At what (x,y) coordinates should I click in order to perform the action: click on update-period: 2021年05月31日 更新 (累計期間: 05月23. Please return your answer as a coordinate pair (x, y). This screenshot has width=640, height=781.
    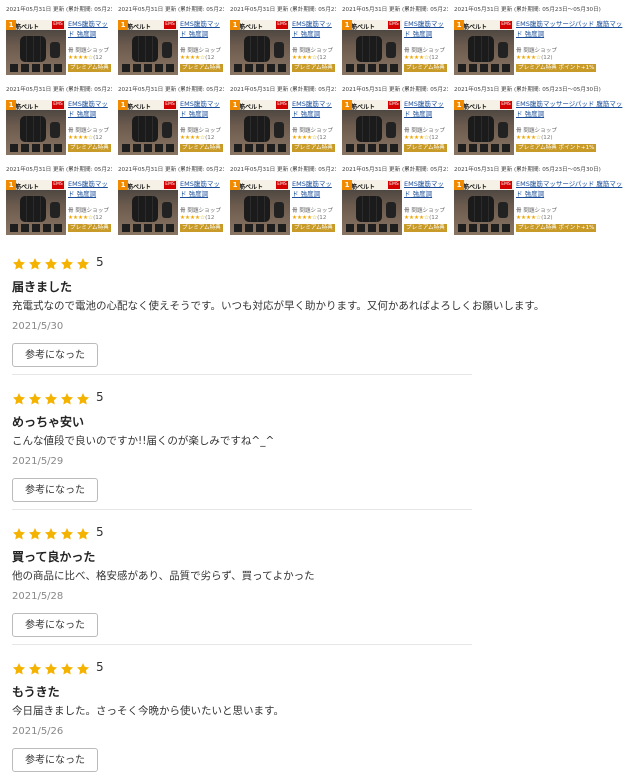
    Looking at the image, I should click on (283, 90).